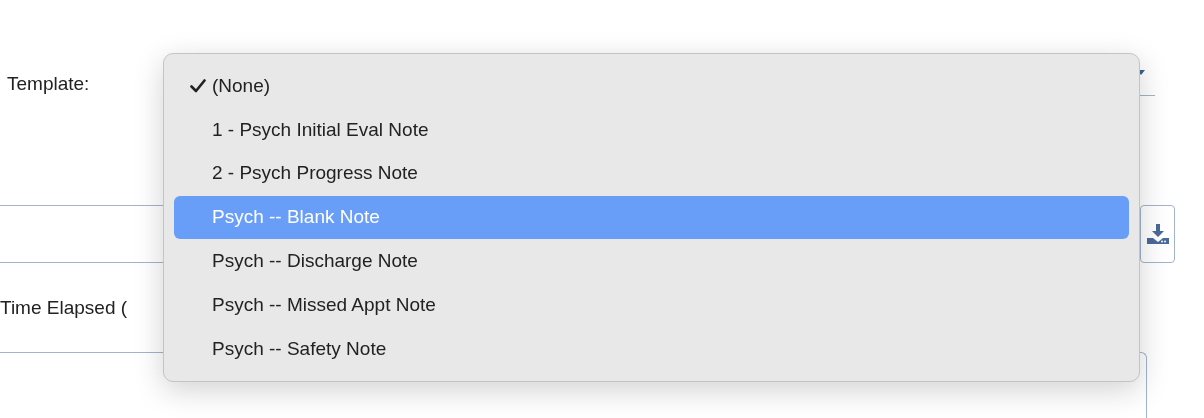 The height and width of the screenshot is (418, 1204). I want to click on menu-item: Psych -- Missed Appt Note, so click(651, 305).